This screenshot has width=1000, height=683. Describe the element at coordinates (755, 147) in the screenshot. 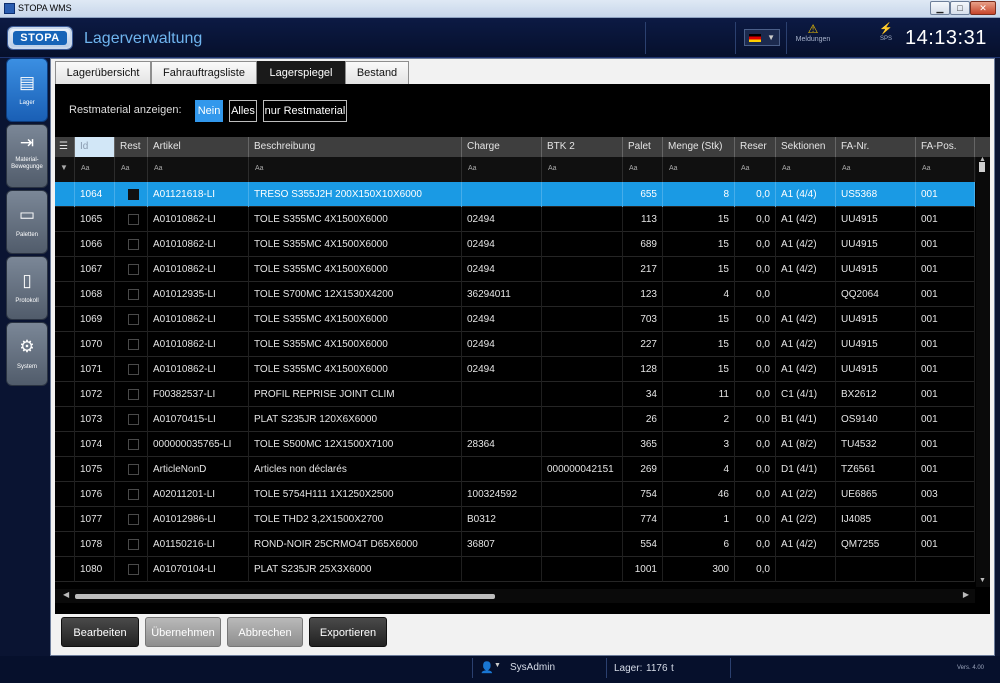

I see `column-header-reser: Reser` at that location.